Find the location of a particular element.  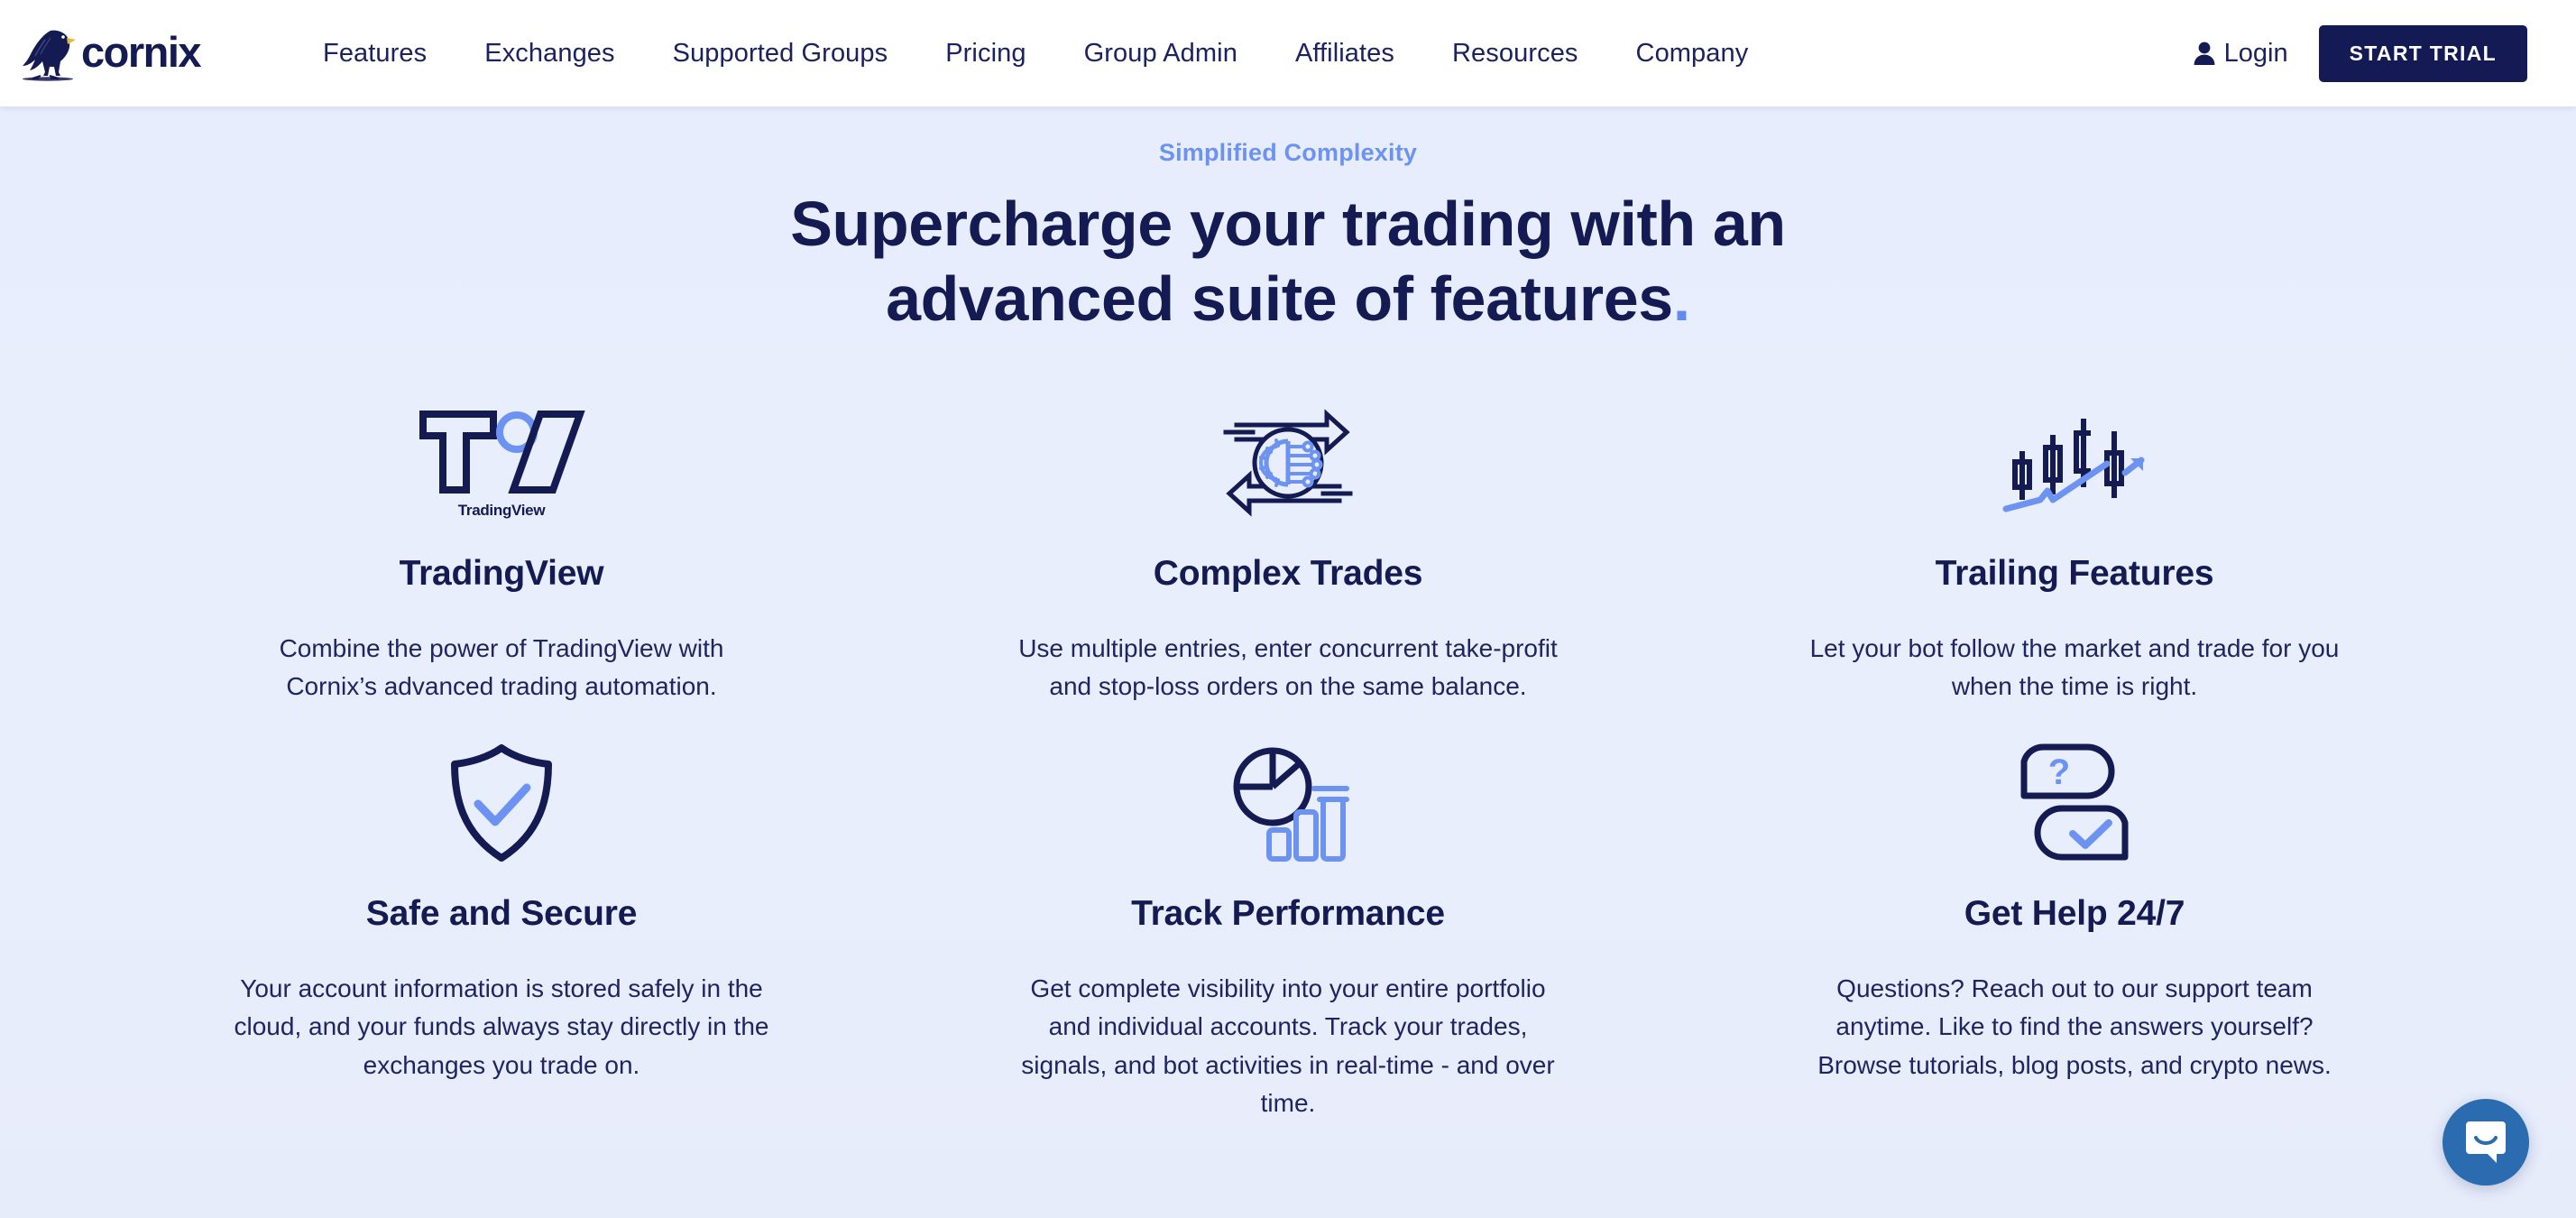

nav-item-affiliates: Affiliates is located at coordinates (1345, 54).